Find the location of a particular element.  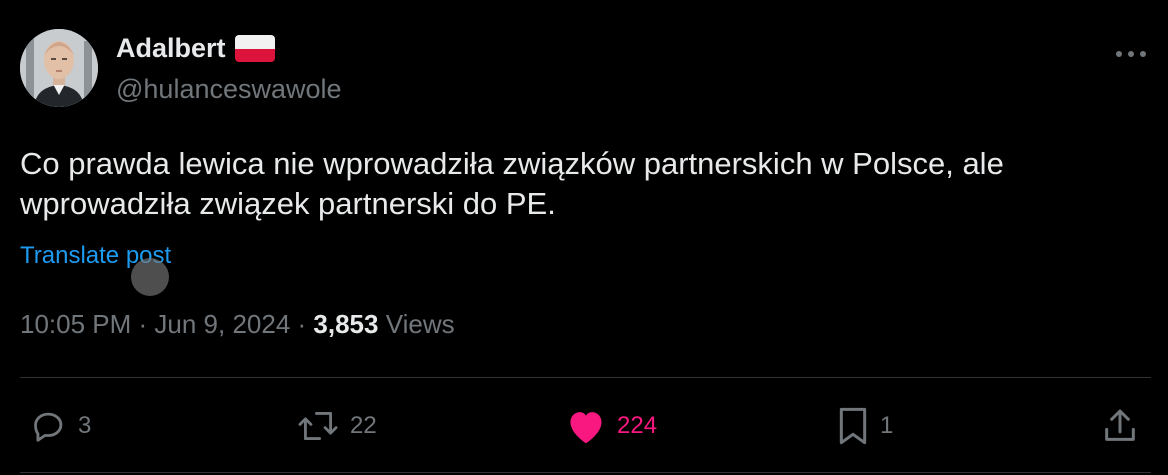

like-count: 224 is located at coordinates (637, 425).